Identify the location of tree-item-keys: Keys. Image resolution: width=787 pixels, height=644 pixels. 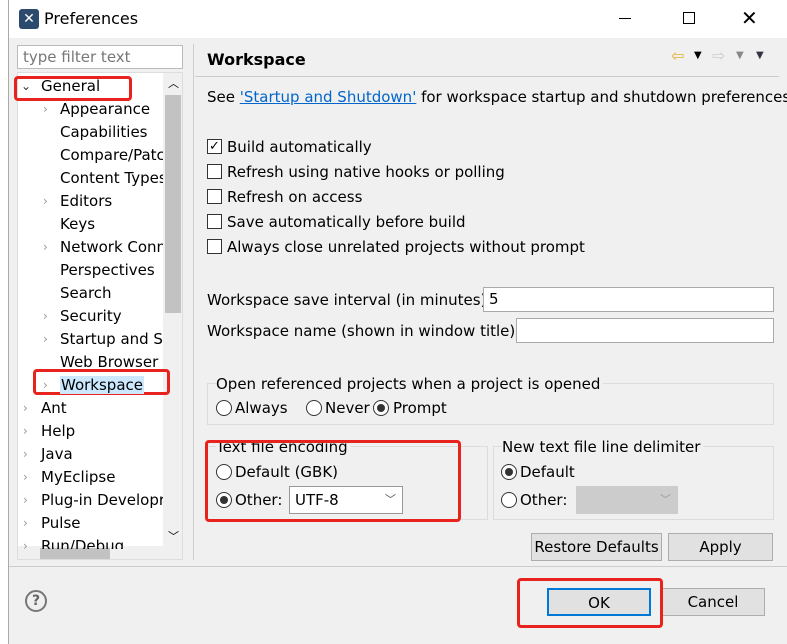
(103, 224).